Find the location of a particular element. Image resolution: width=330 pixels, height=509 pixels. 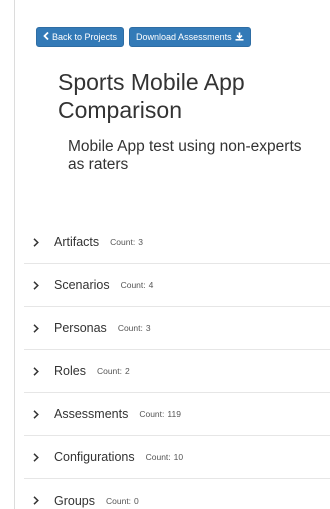

chevron-left-icon is located at coordinates (46, 36).